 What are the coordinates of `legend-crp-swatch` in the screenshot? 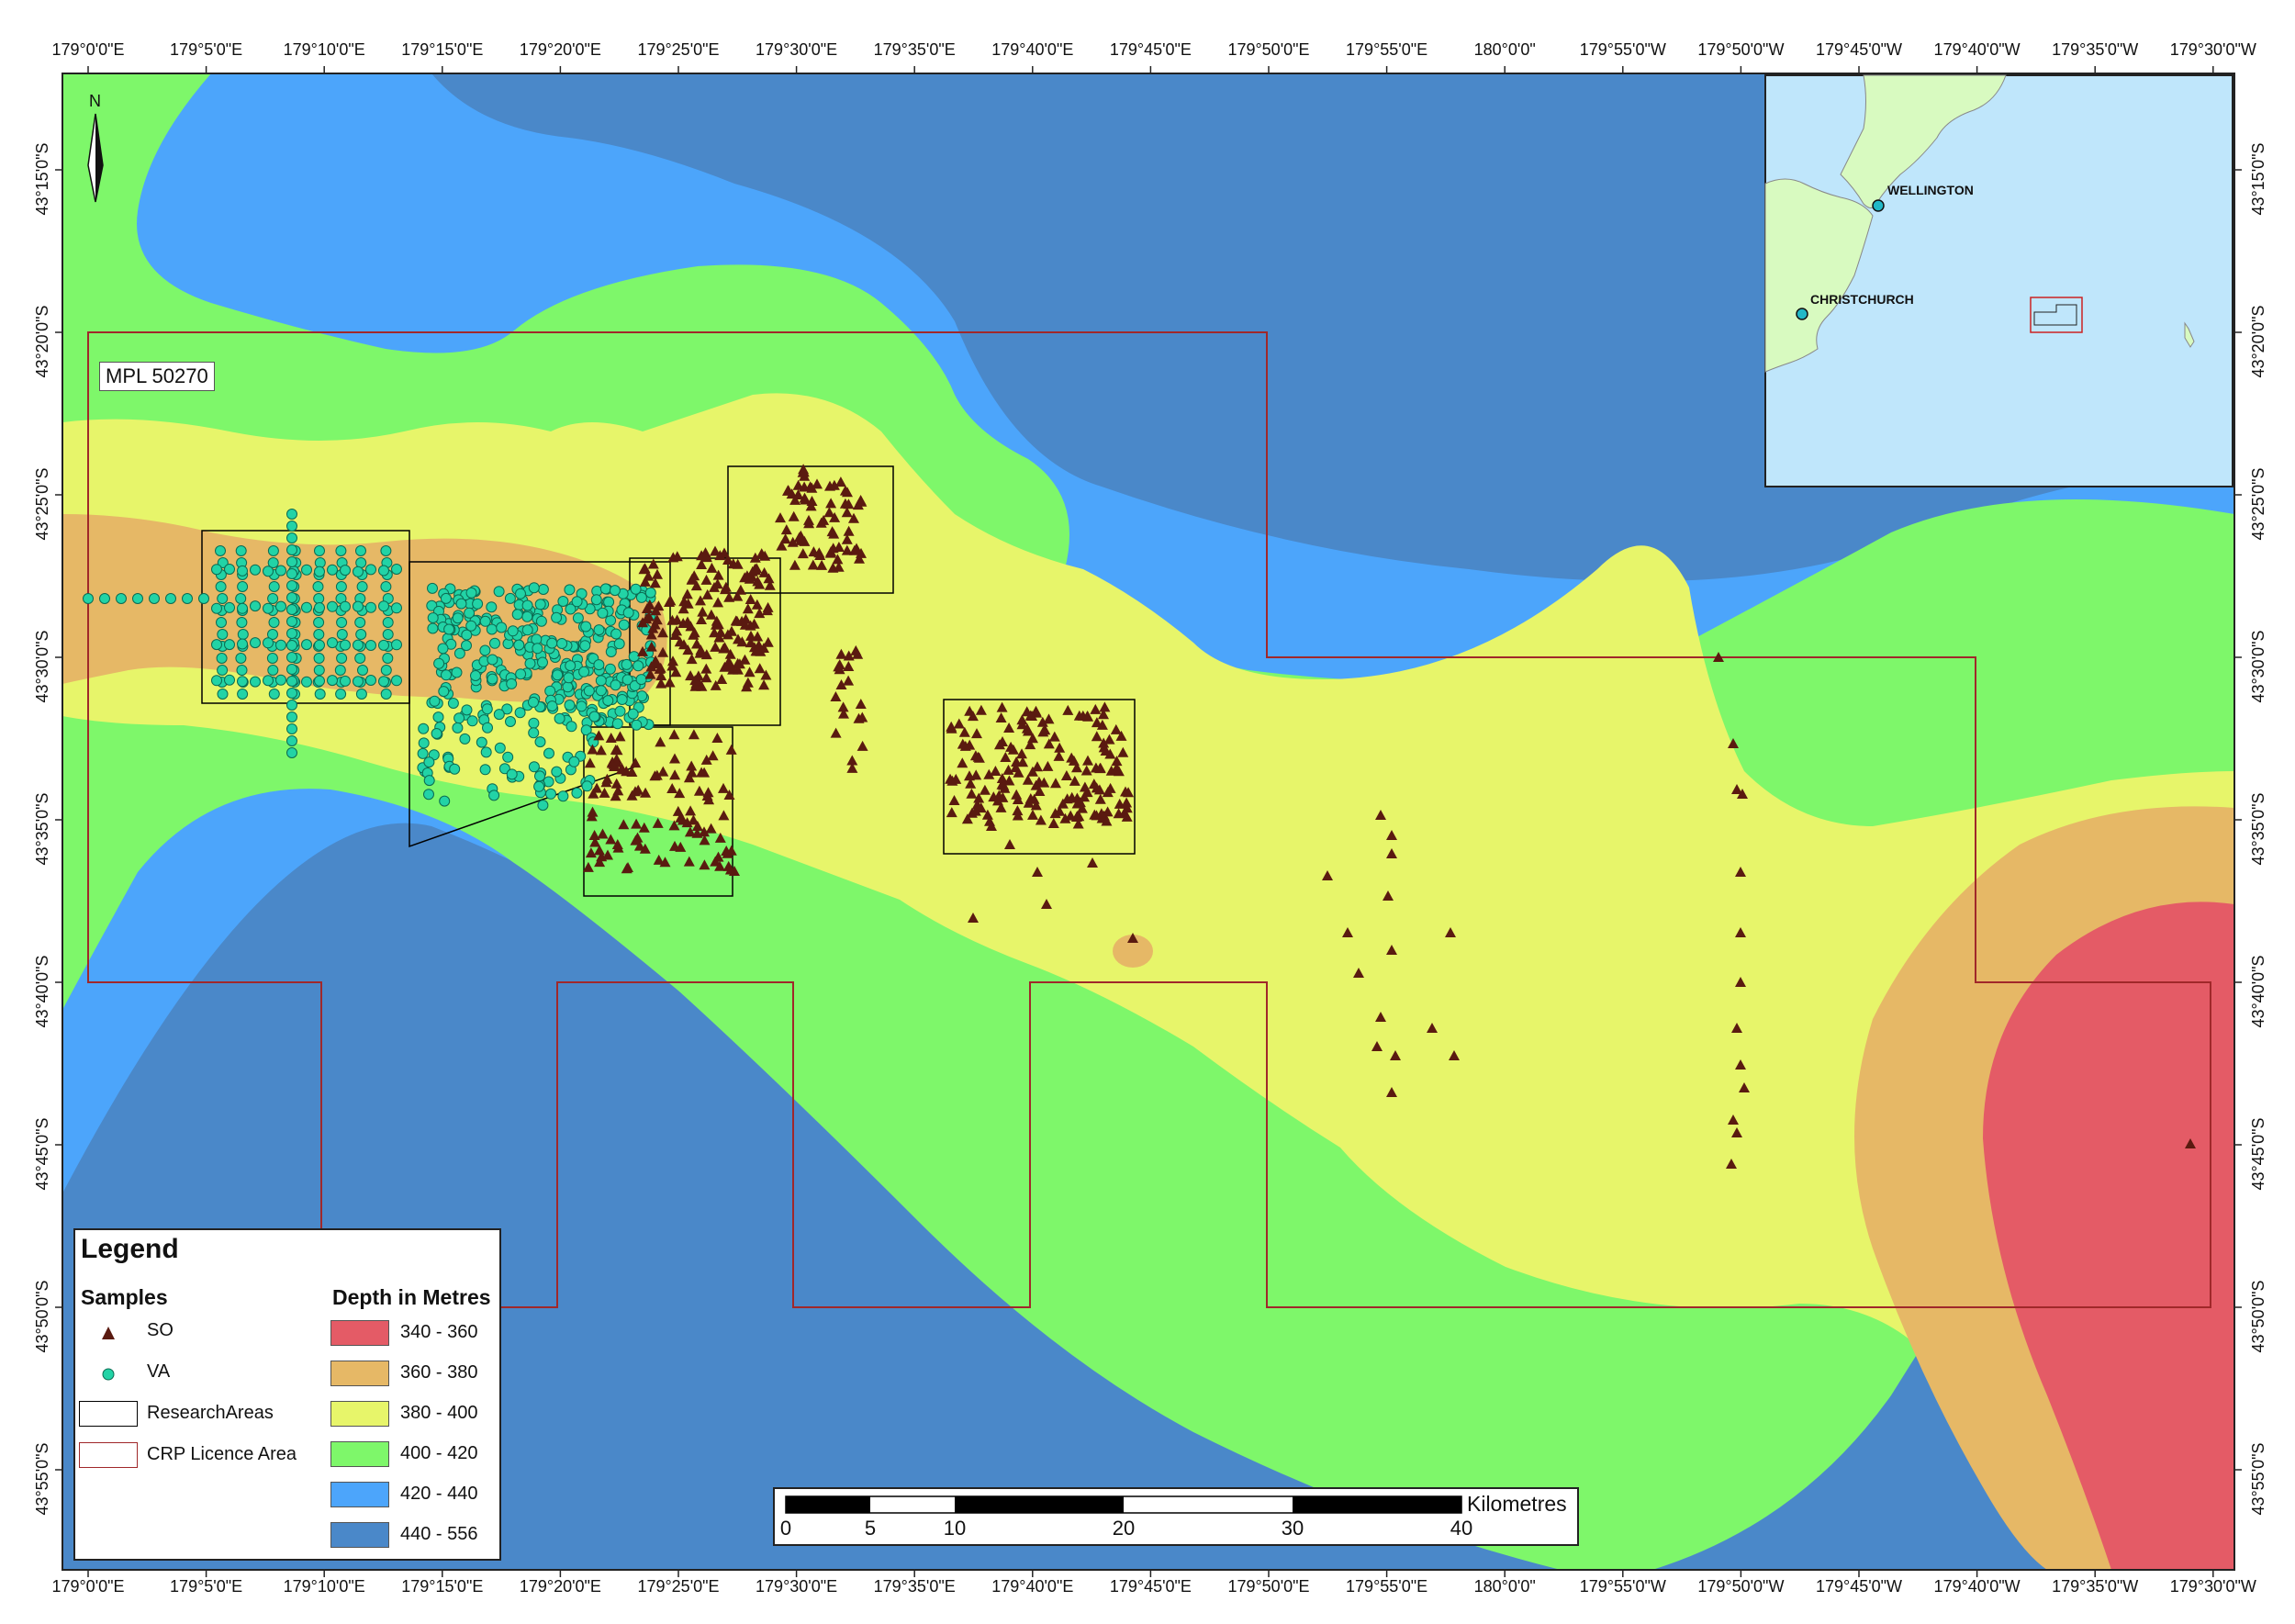 It's located at (108, 1455).